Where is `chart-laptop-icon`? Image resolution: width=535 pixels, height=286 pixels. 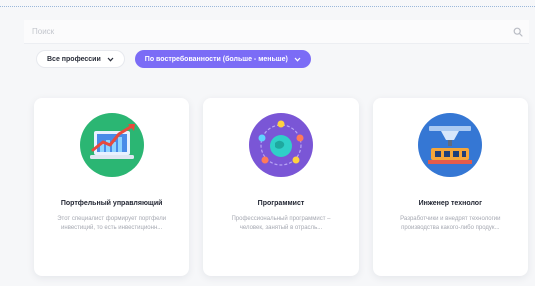
chart-laptop-icon is located at coordinates (111, 145).